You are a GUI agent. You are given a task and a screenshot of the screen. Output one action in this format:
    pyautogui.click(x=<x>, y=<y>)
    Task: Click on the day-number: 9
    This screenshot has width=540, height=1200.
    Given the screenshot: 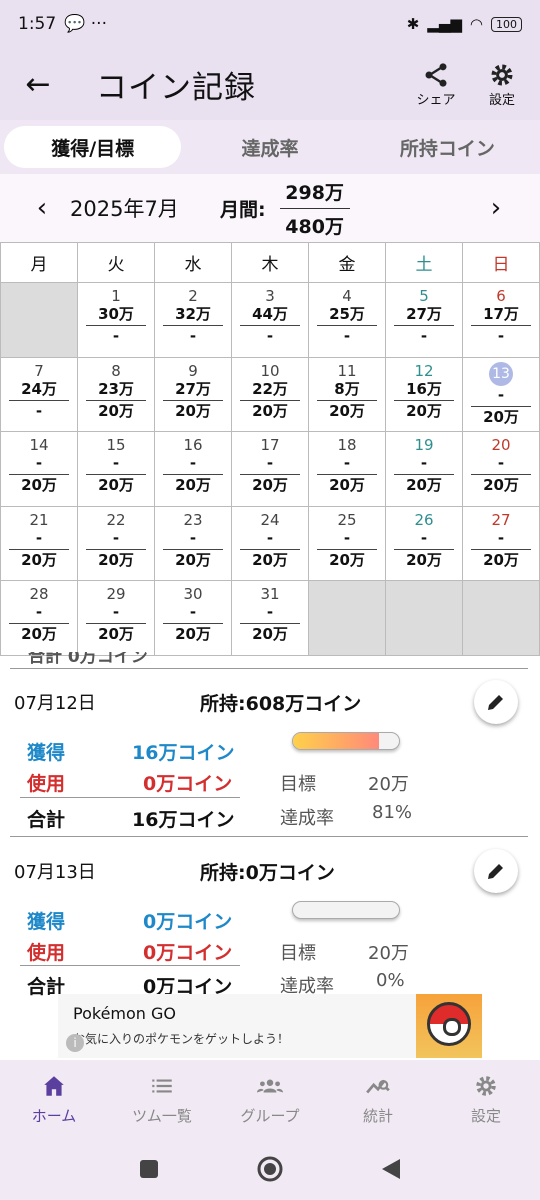 What is the action you would take?
    pyautogui.click(x=193, y=370)
    